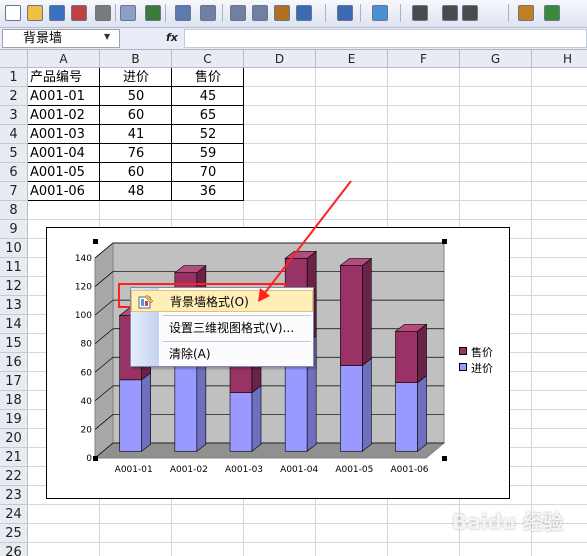 The height and width of the screenshot is (556, 587). What do you see at coordinates (222, 354) in the screenshot?
I see `menu-item-clear: 清除(A)` at bounding box center [222, 354].